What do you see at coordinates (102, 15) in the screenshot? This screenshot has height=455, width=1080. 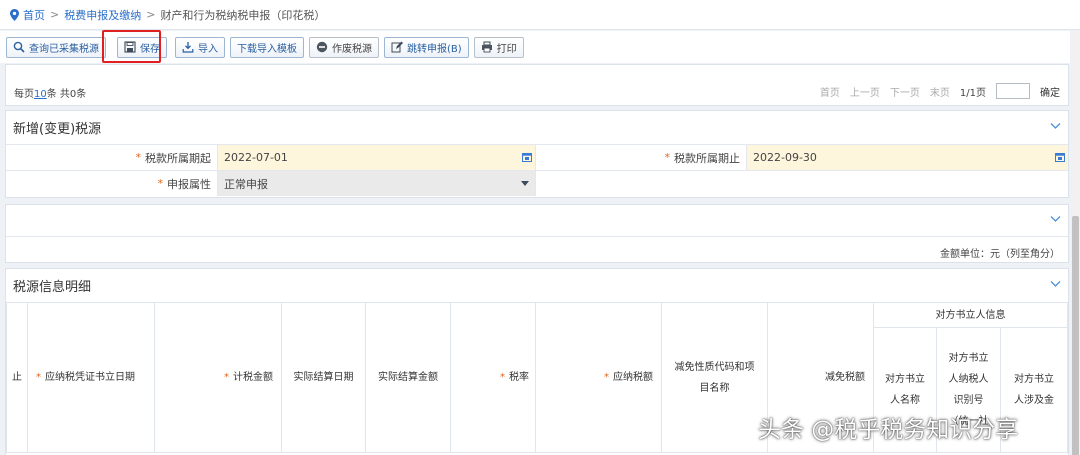 I see `breadcrumb-section-link: 税费申报及缴纳` at bounding box center [102, 15].